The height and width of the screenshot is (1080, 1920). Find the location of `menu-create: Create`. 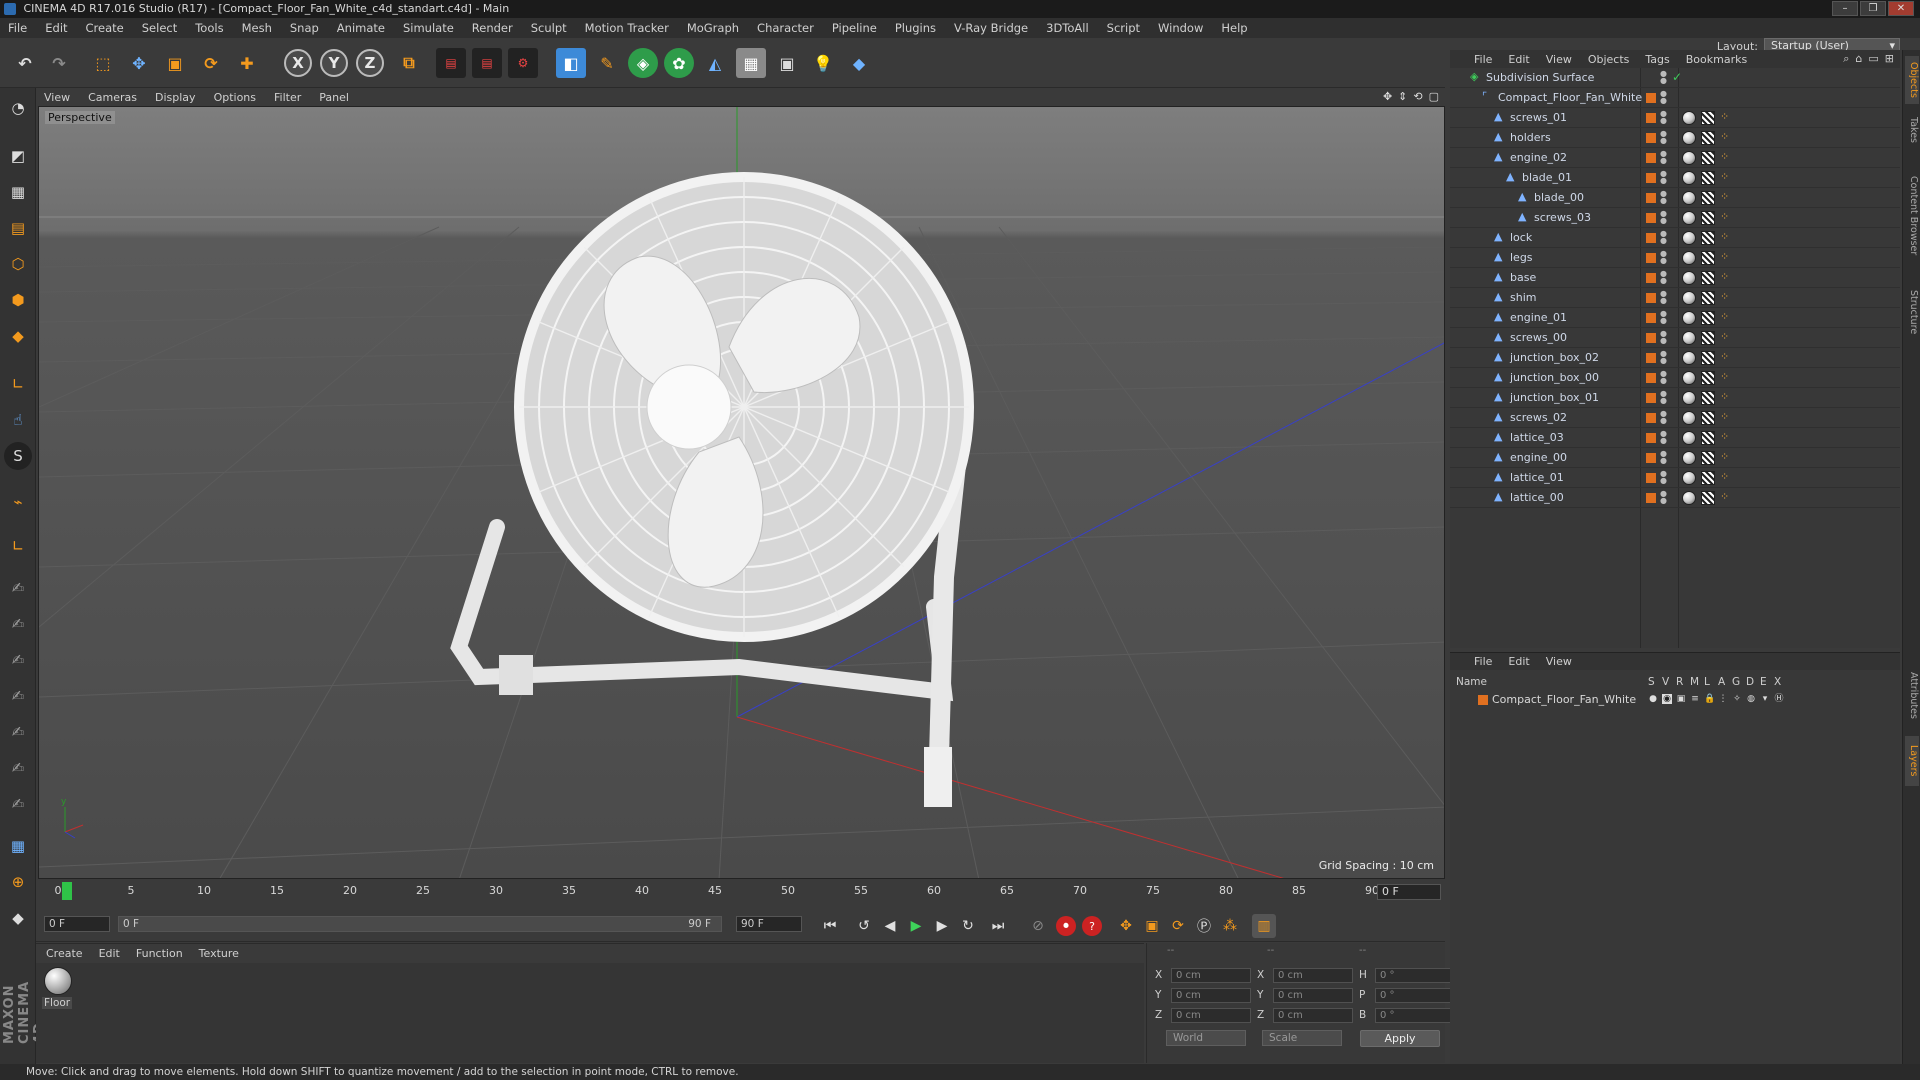

menu-create: Create is located at coordinates (105, 28).